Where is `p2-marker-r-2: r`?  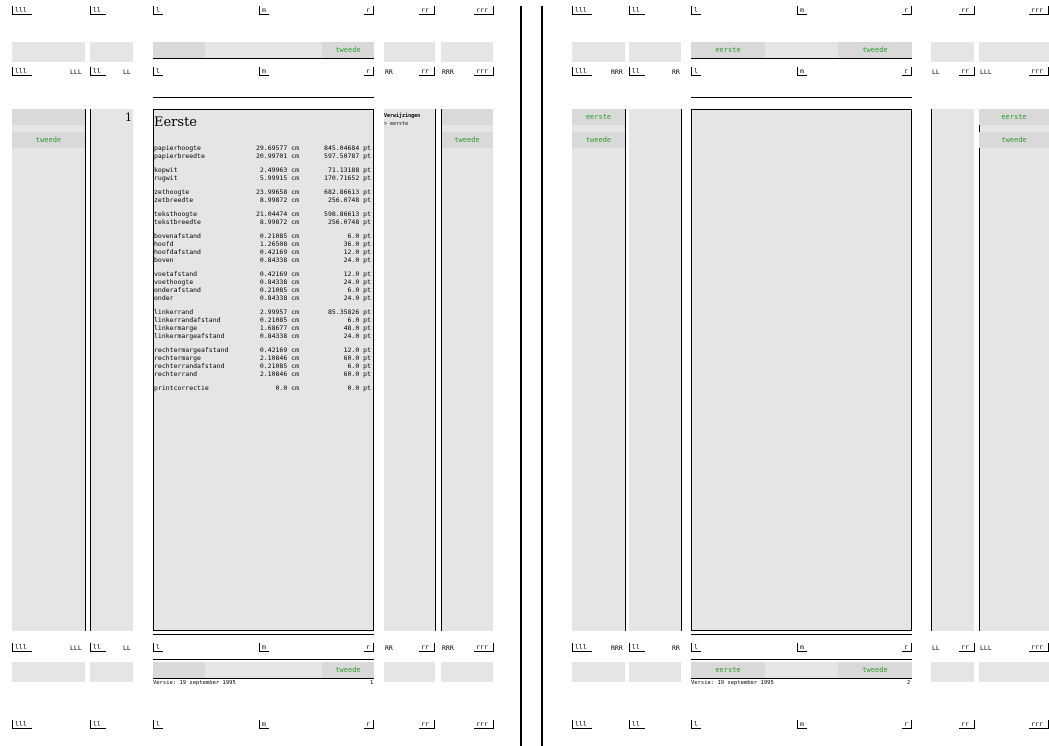
p2-marker-r-2: r is located at coordinates (907, 71).